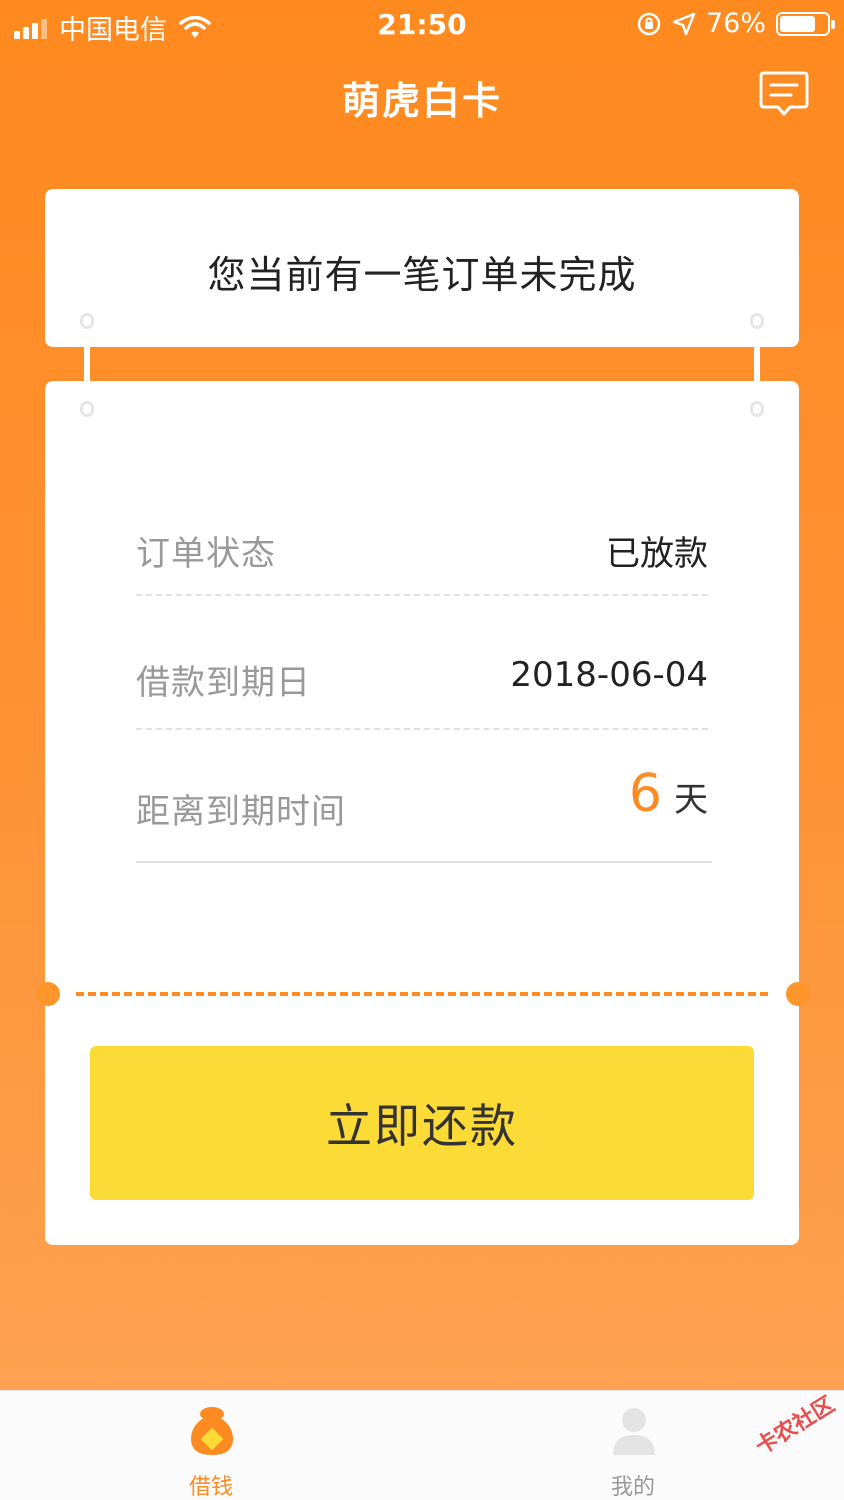 The width and height of the screenshot is (844, 1500). I want to click on tab-mine: 我的, so click(633, 1445).